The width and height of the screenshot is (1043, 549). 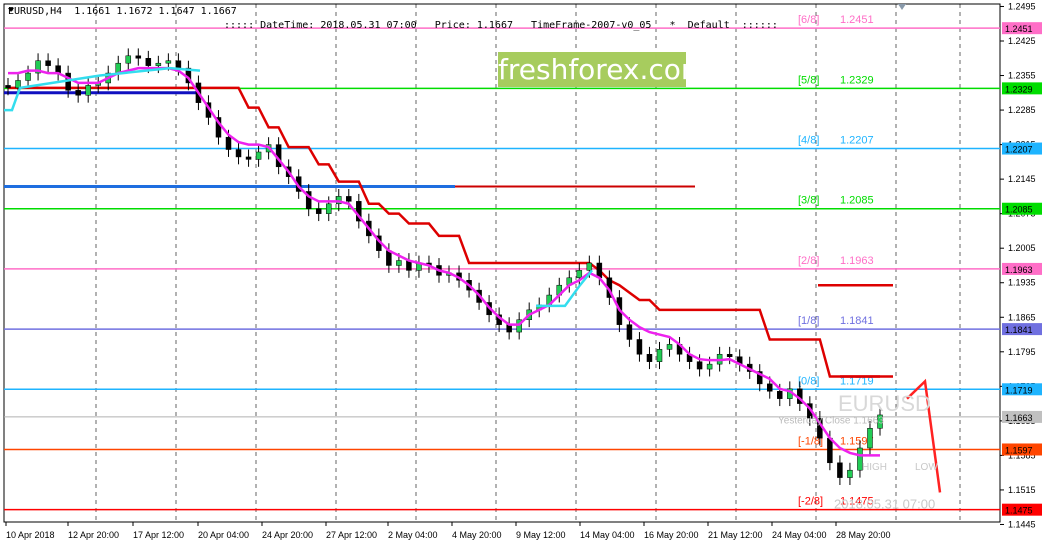 I want to click on y-tick-label: 1.1865, so click(x=1022, y=317).